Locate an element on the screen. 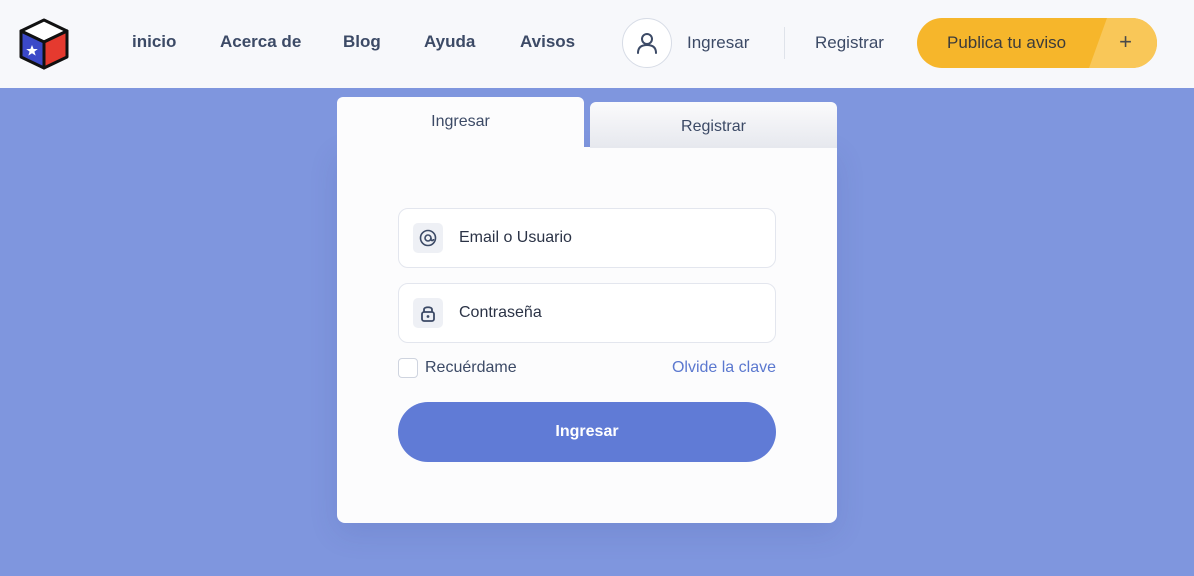  tab-register: Registrar is located at coordinates (713, 125).